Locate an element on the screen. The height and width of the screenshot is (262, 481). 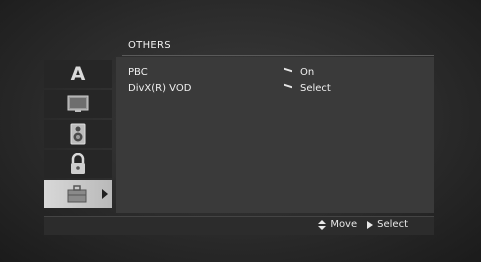
option-row-pbc: PBC On is located at coordinates (278, 73).